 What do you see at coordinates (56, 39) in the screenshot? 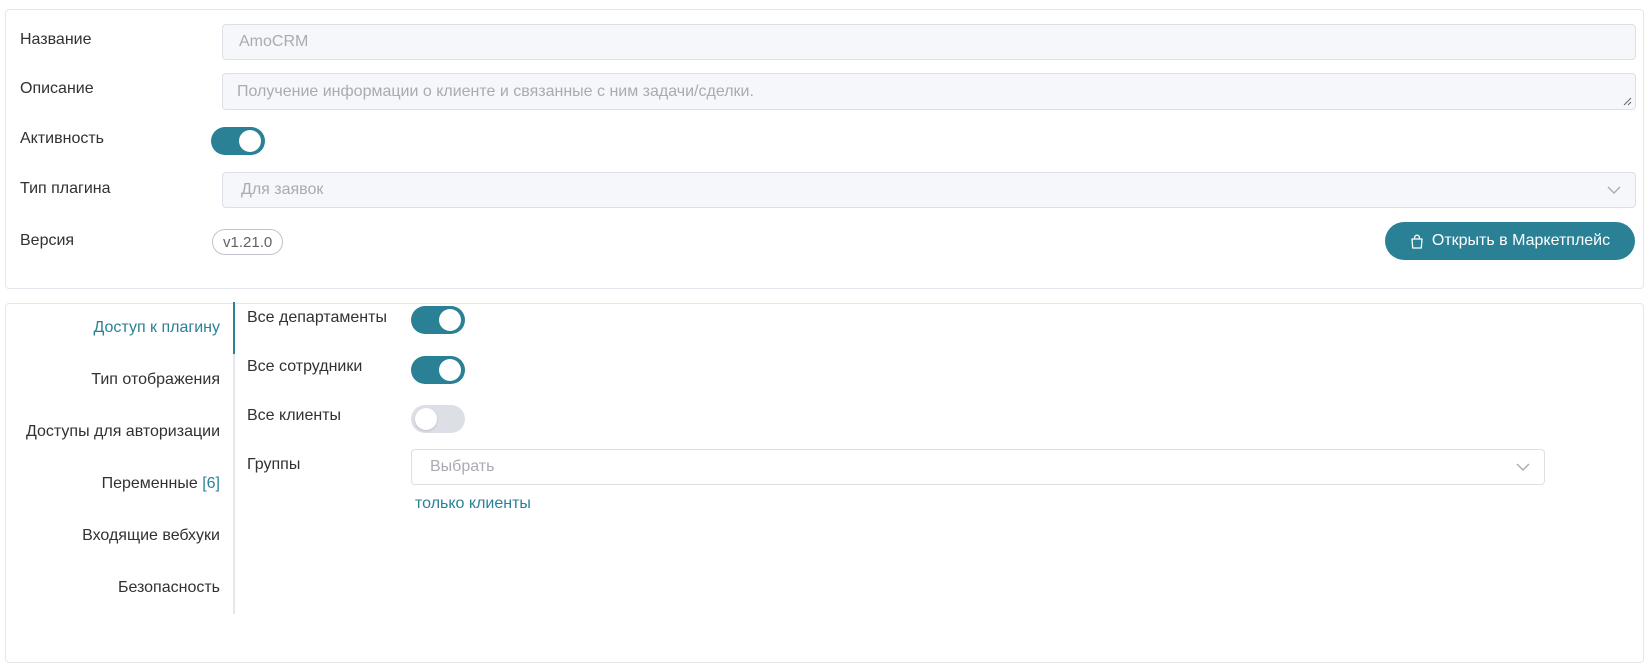
I see `name-label: Название` at bounding box center [56, 39].